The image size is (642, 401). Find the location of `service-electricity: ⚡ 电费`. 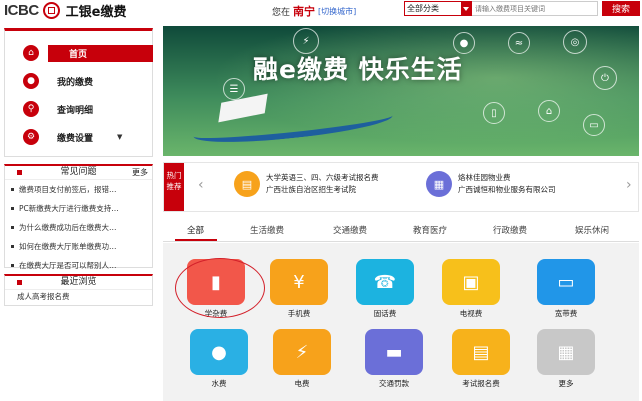

service-electricity: ⚡ 电费 is located at coordinates (302, 359).